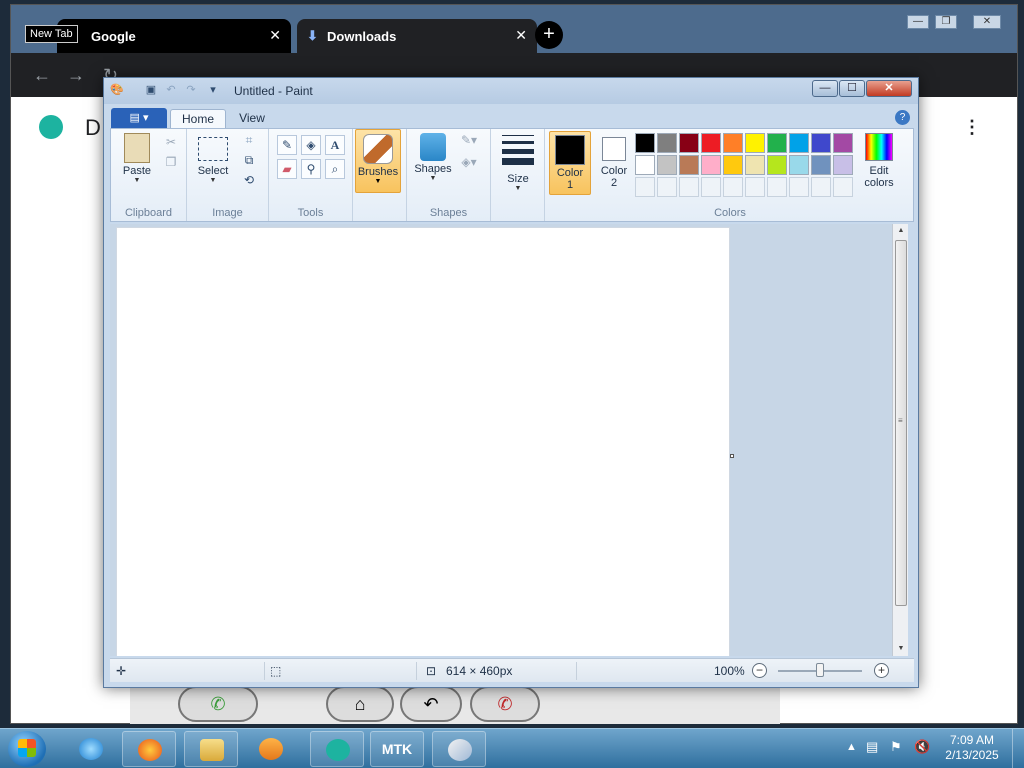  I want to click on pencil-icon: ✎, so click(287, 145).